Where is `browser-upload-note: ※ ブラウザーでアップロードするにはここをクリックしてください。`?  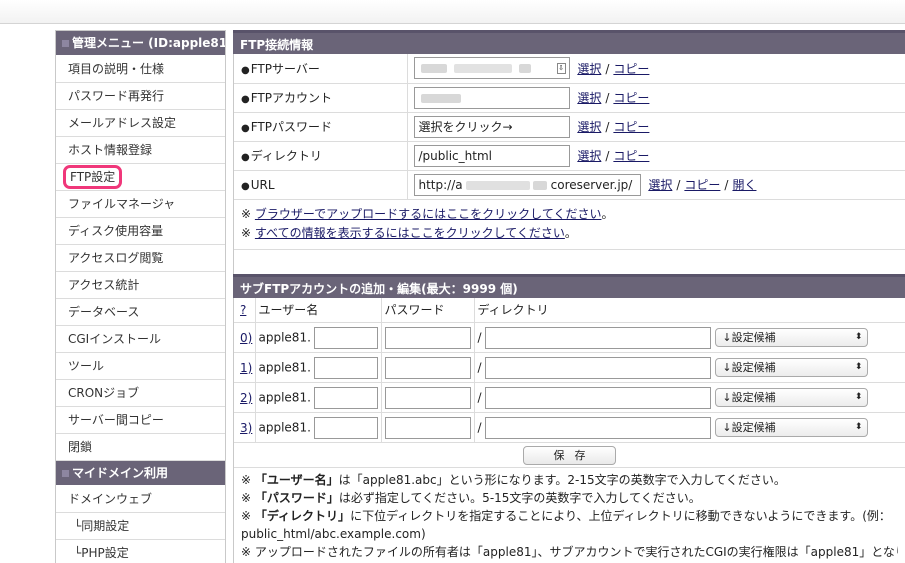 browser-upload-note: ※ ブラウザーでアップロードするにはここをクリックしてください。 is located at coordinates (427, 213).